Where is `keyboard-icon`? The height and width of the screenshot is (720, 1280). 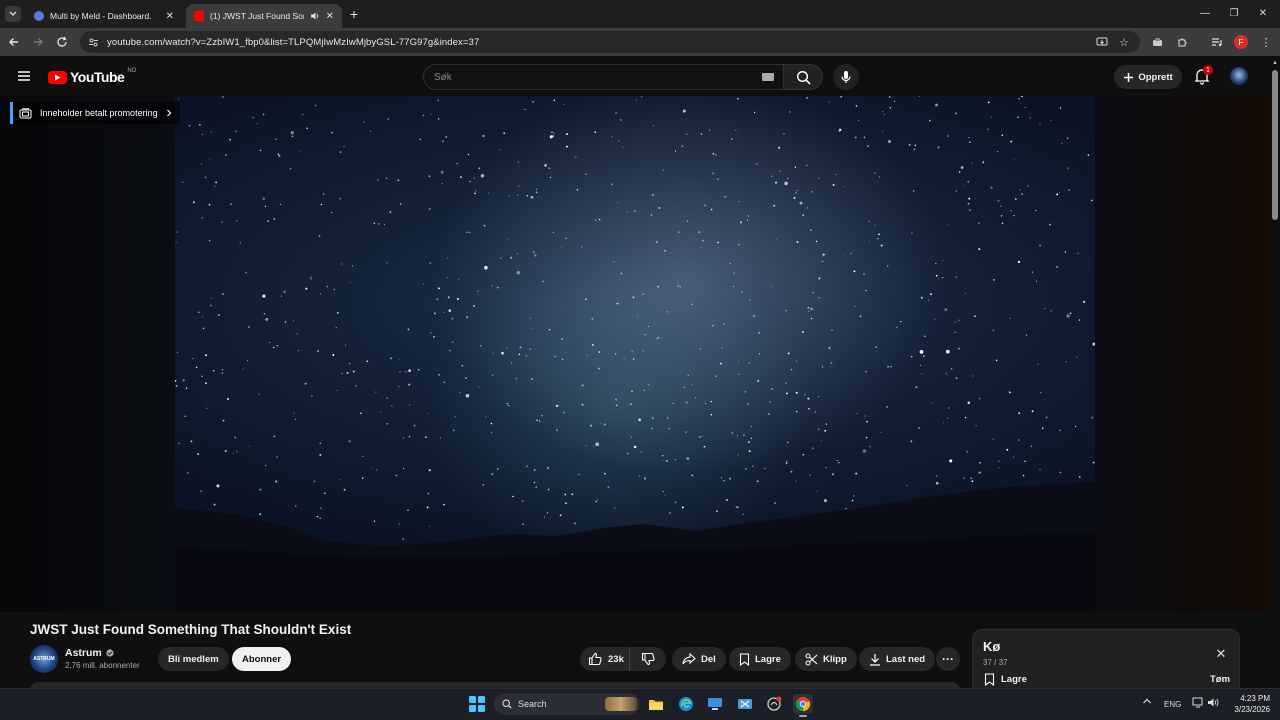
keyboard-icon is located at coordinates (768, 77).